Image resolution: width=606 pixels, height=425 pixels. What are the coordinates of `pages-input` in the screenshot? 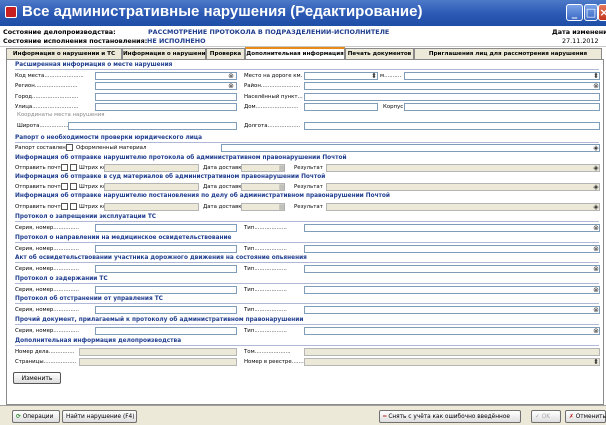 It's located at (158, 362).